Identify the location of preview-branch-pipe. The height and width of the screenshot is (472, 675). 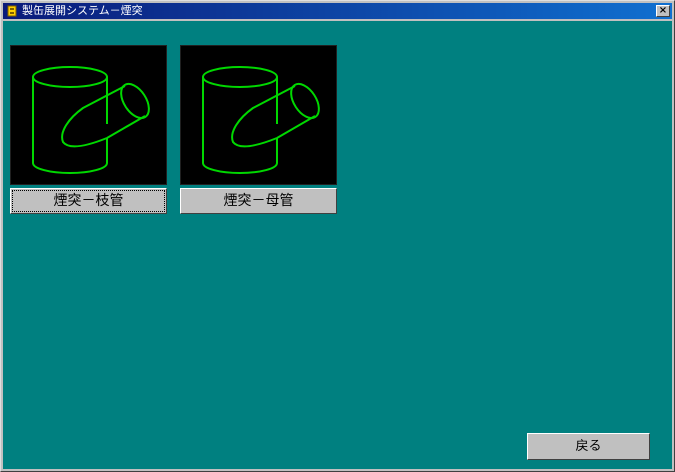
(88, 115).